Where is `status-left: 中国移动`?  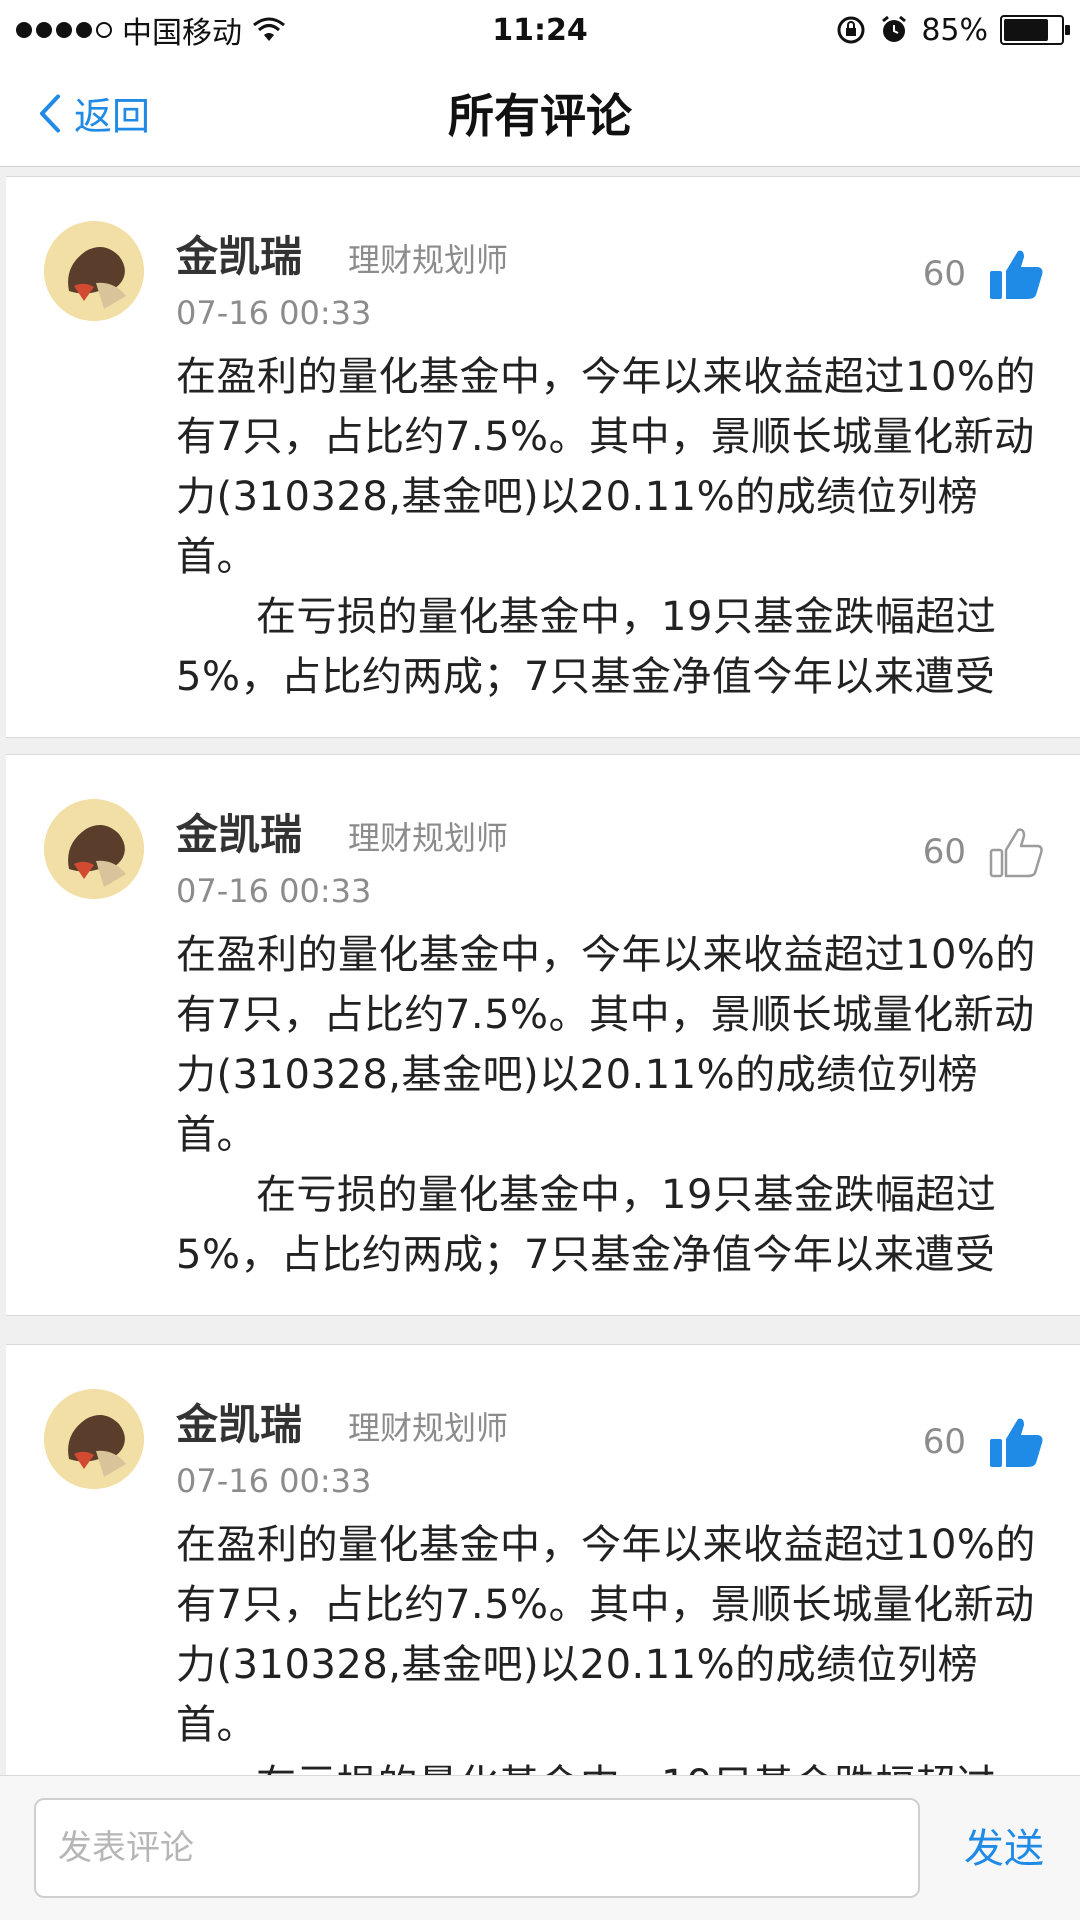 status-left: 中国移动 is located at coordinates (151, 30).